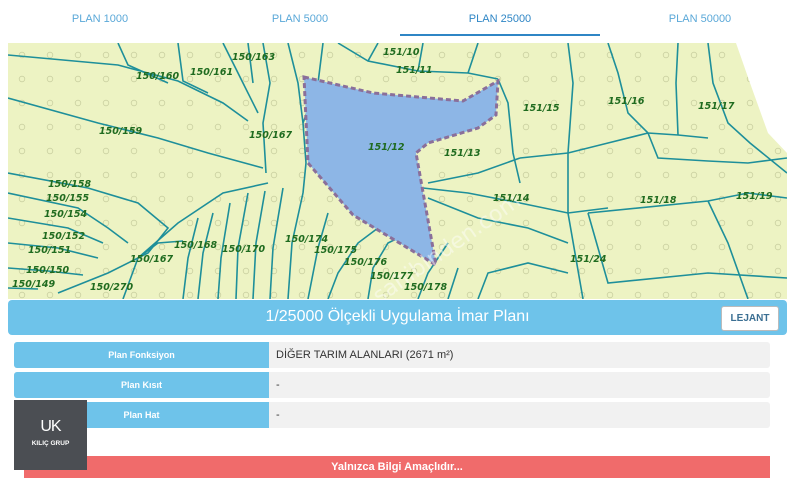 The image size is (800, 486). I want to click on parcel-label: 150/154, so click(66, 214).